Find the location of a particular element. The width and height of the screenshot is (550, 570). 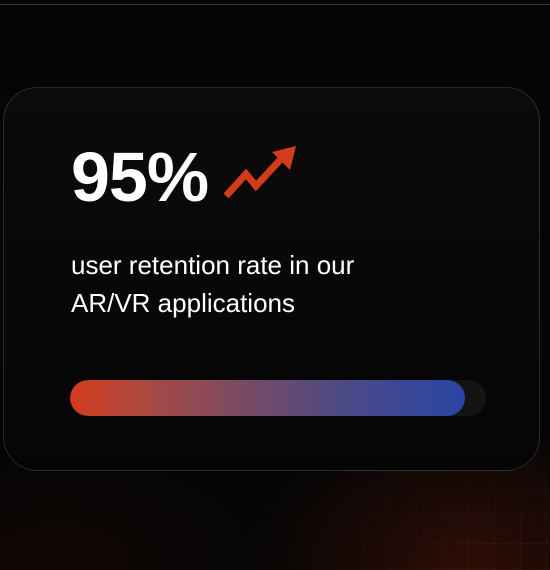

retention-progress-bar is located at coordinates (278, 398).